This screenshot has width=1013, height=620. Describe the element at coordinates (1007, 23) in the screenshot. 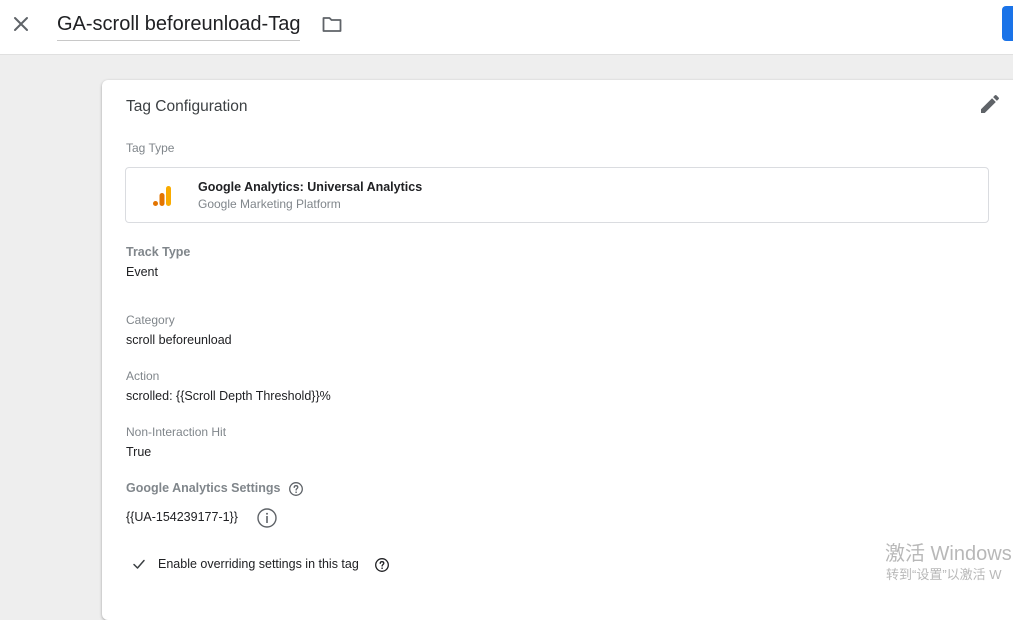

I see `save-button` at that location.